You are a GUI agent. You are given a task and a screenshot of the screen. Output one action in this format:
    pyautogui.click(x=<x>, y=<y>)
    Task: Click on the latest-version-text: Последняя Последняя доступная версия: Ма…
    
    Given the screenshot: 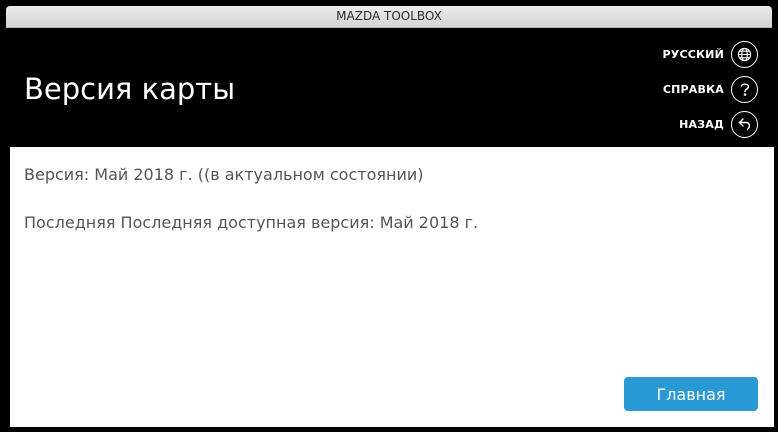 What is the action you would take?
    pyautogui.click(x=251, y=222)
    